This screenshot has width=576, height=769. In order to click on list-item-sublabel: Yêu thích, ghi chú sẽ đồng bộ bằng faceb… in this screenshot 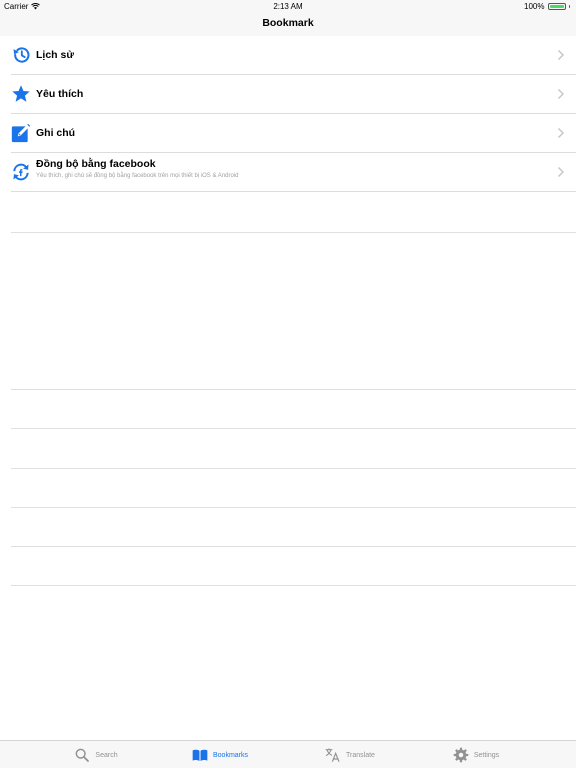, I will do `click(137, 176)`.